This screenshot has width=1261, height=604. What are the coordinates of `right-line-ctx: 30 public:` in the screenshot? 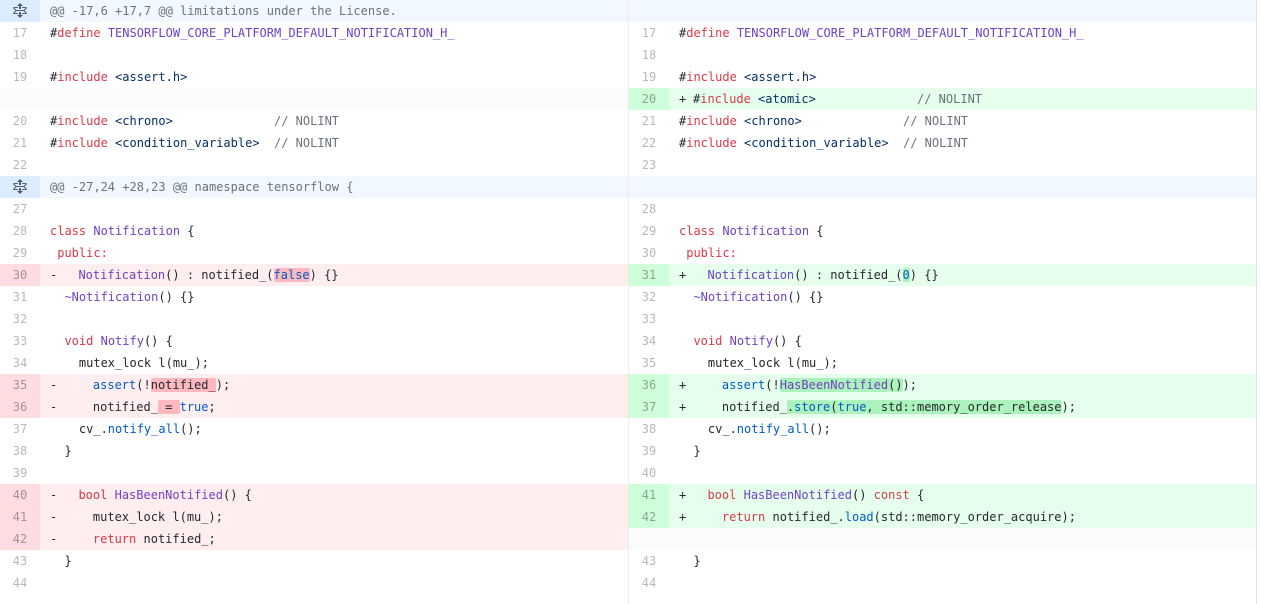 It's located at (943, 253).